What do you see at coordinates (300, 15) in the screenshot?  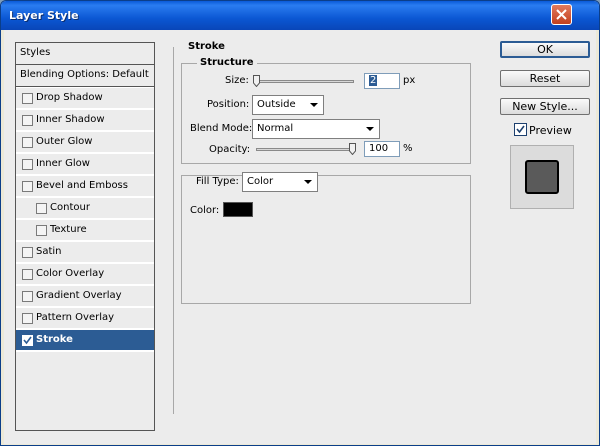 I see `title-bar: Layer Style` at bounding box center [300, 15].